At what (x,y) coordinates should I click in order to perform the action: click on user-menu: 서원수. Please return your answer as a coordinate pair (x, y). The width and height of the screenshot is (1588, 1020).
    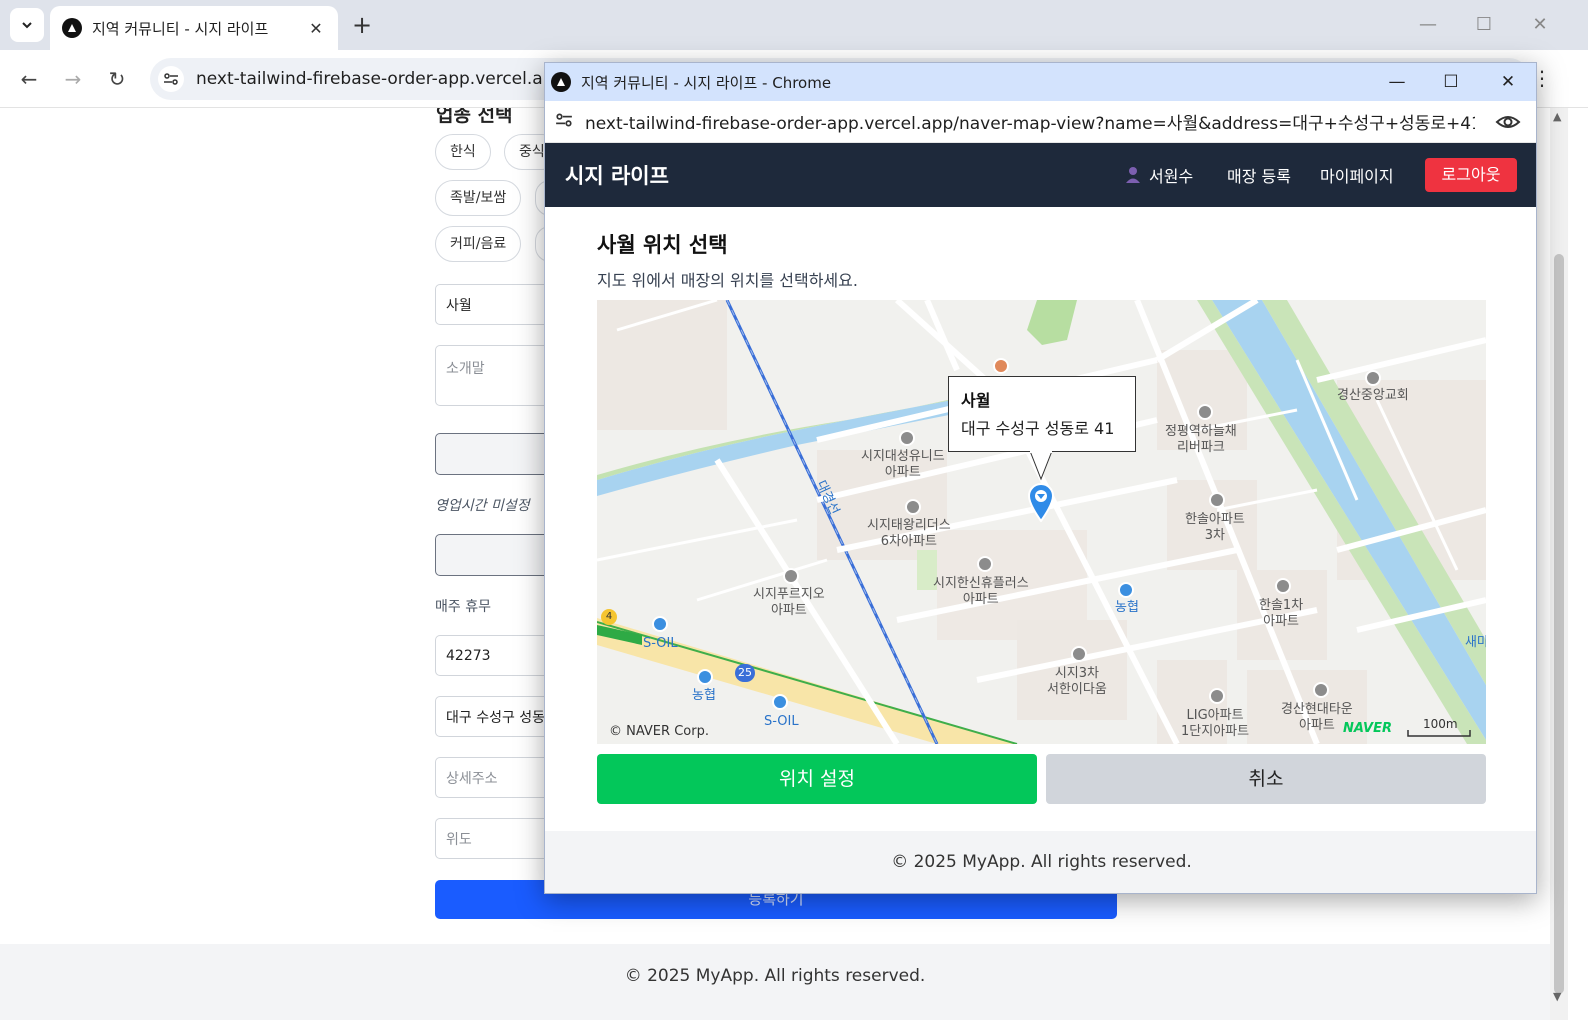
    Looking at the image, I should click on (1159, 175).